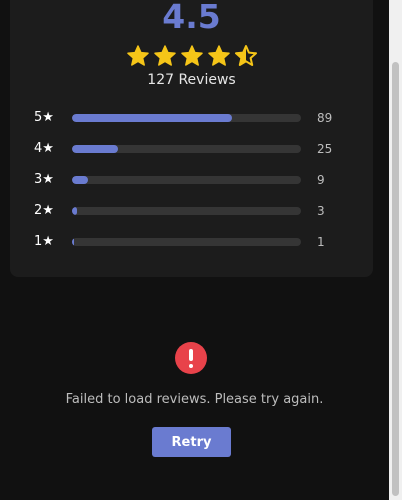 The width and height of the screenshot is (402, 500). I want to click on rating-row-2: 2★ 3, so click(191, 211).